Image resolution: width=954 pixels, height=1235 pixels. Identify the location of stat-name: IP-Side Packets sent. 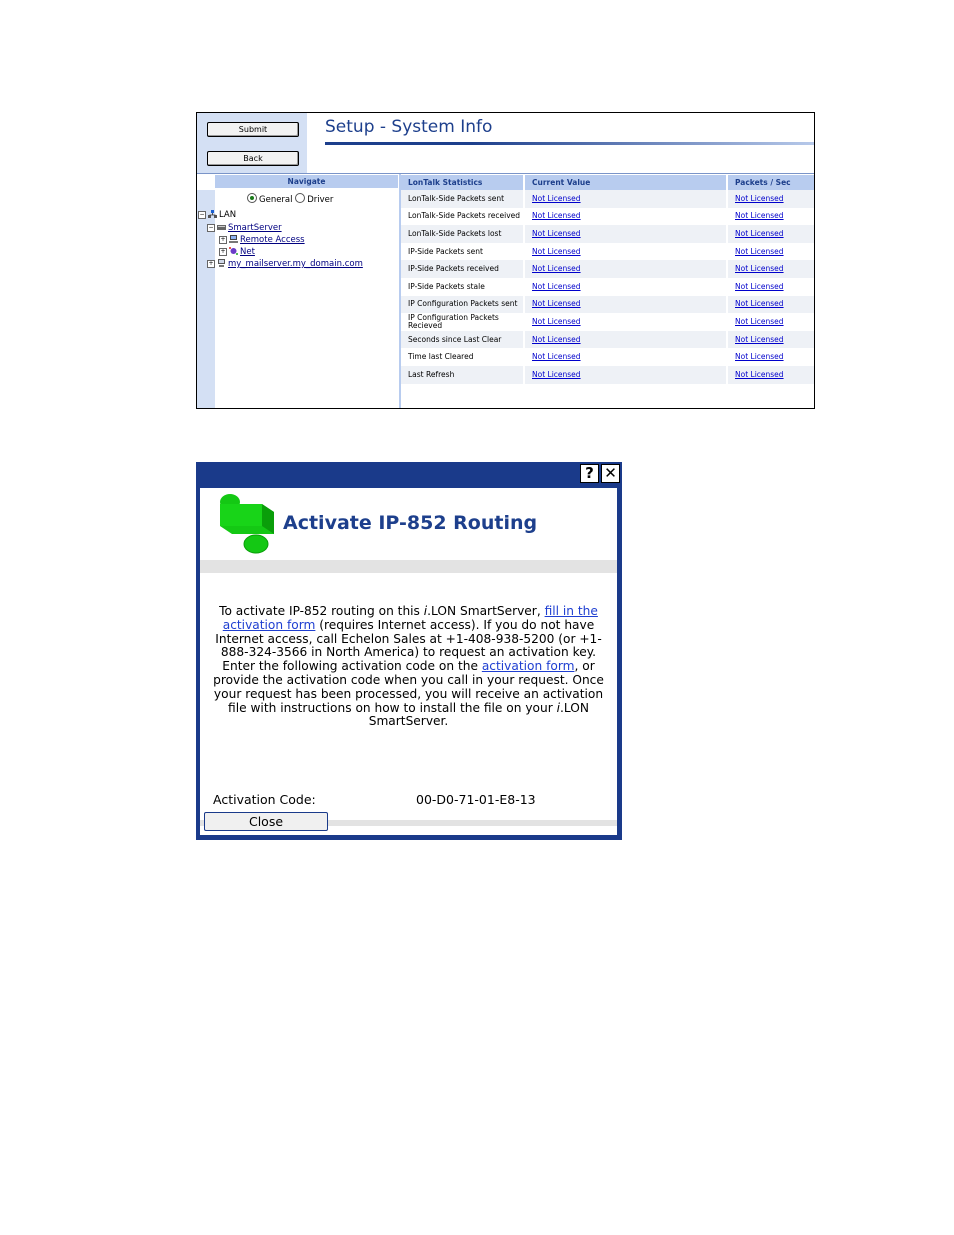
(463, 251).